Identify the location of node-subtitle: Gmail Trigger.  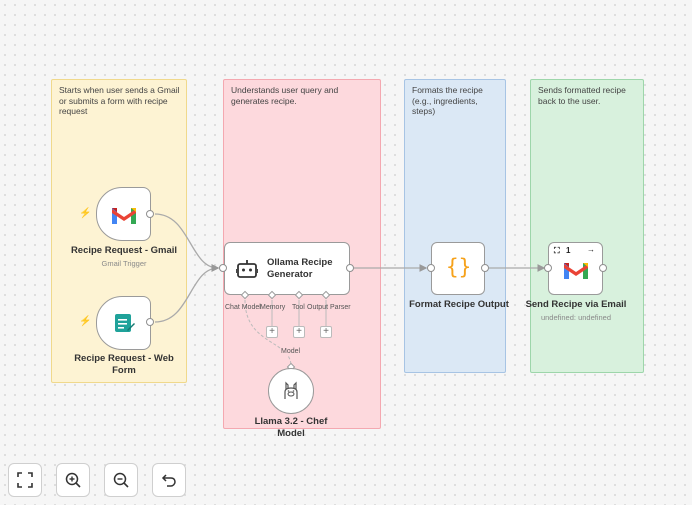
(124, 263).